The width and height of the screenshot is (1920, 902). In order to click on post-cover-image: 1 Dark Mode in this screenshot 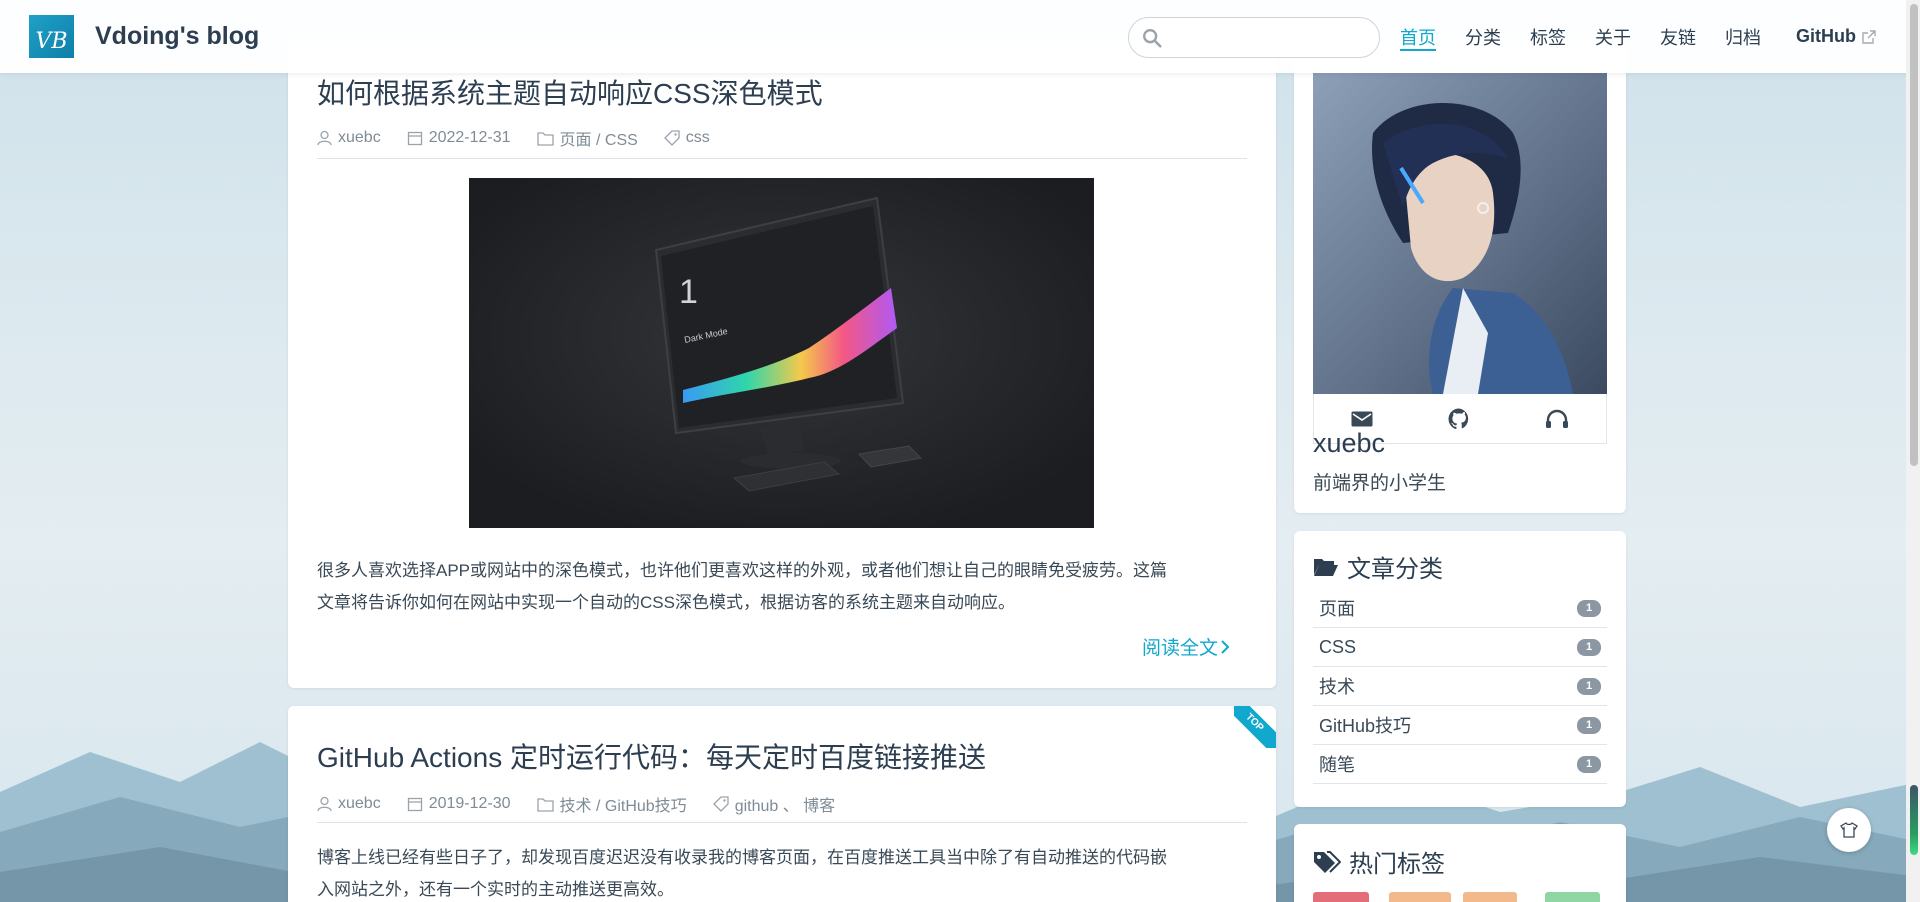, I will do `click(781, 353)`.